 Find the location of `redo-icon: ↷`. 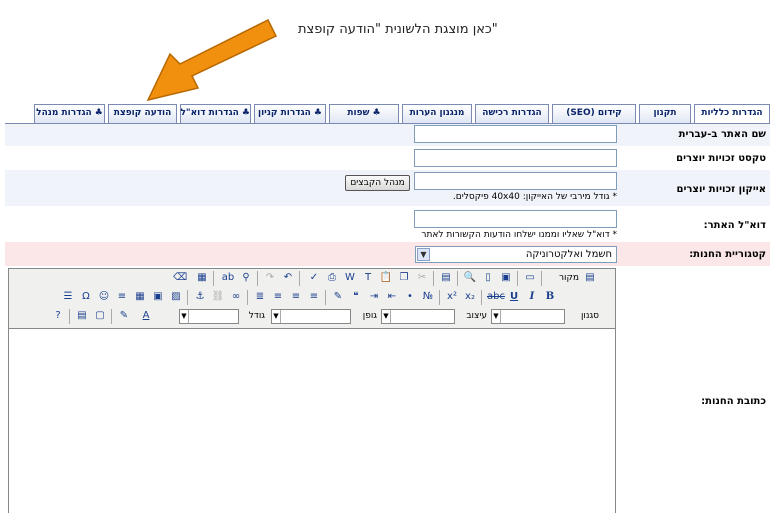

redo-icon: ↷ is located at coordinates (270, 278).